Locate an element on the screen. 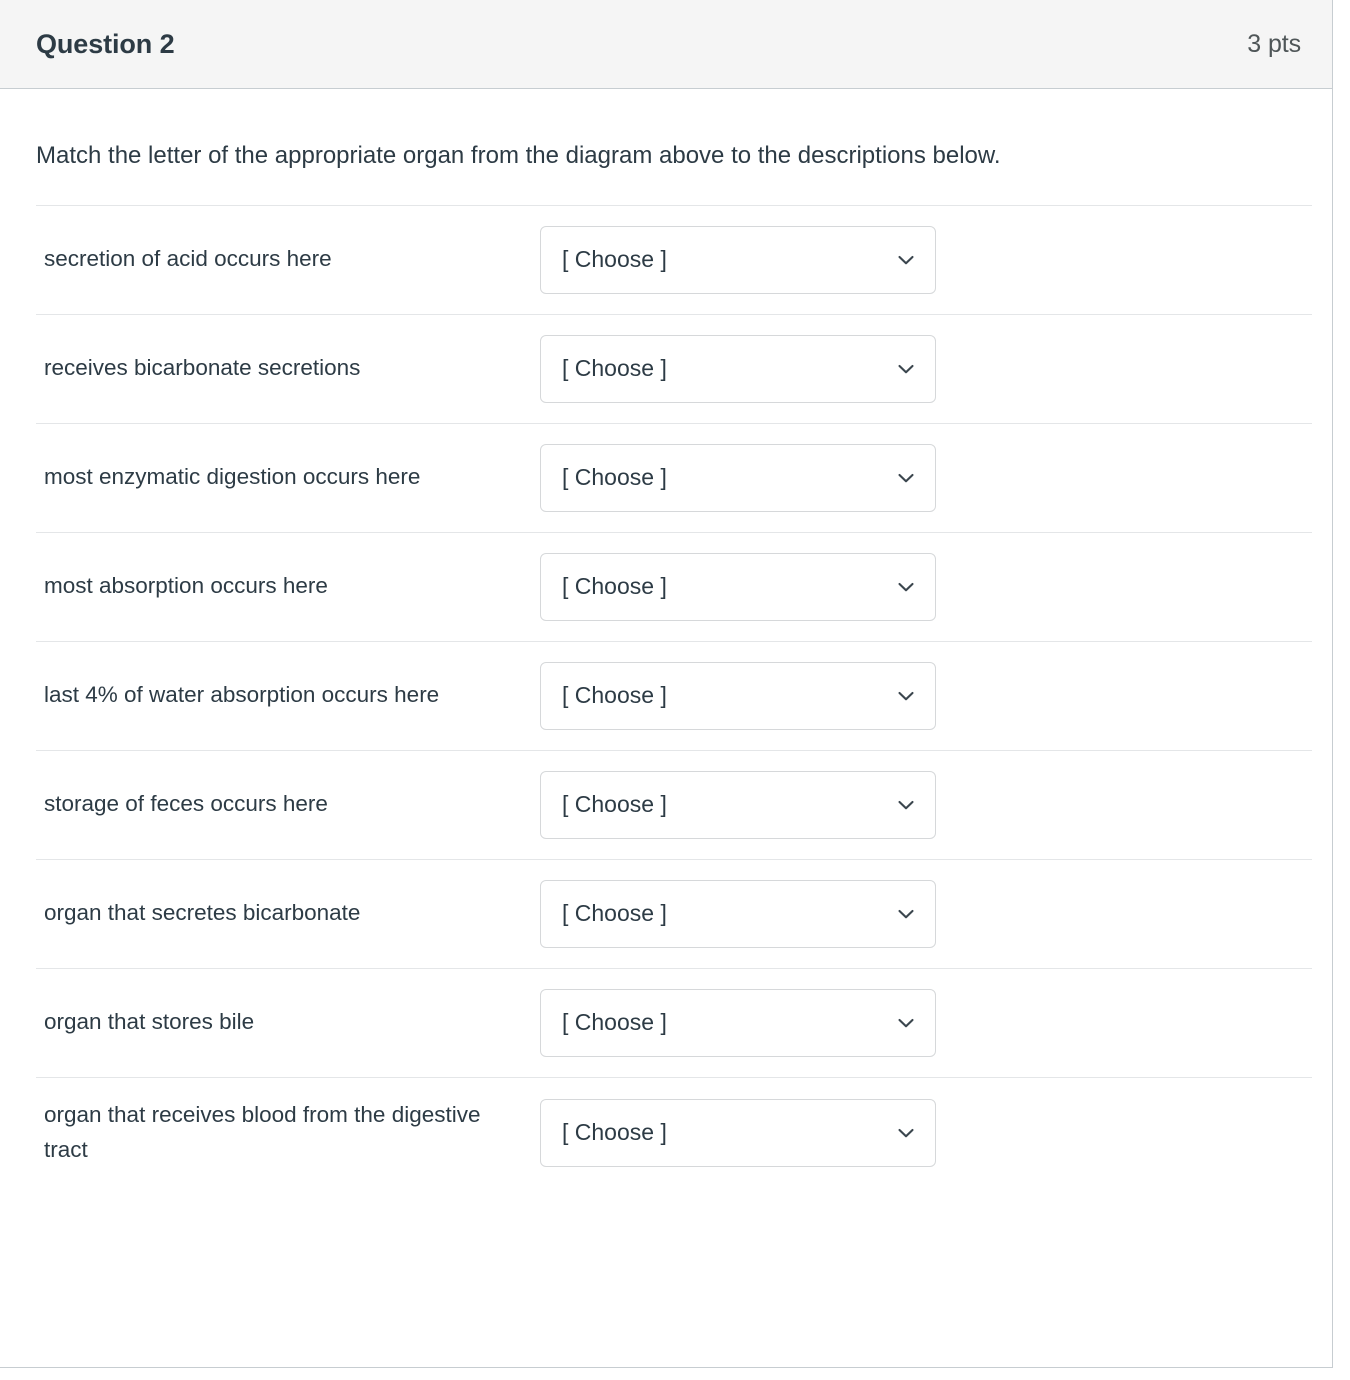 The height and width of the screenshot is (1380, 1350). table-row: organ that stores bile [ Choose ] is located at coordinates (674, 1022).